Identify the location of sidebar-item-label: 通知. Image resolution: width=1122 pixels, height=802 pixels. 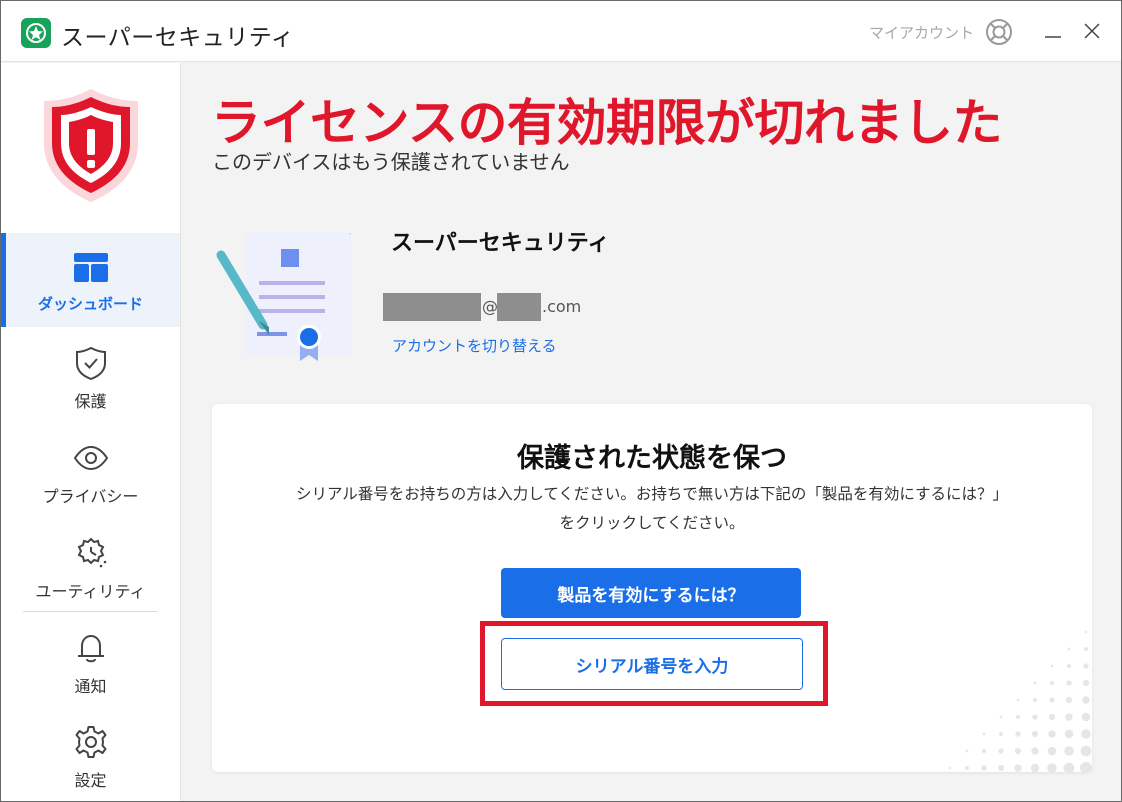
(90, 686).